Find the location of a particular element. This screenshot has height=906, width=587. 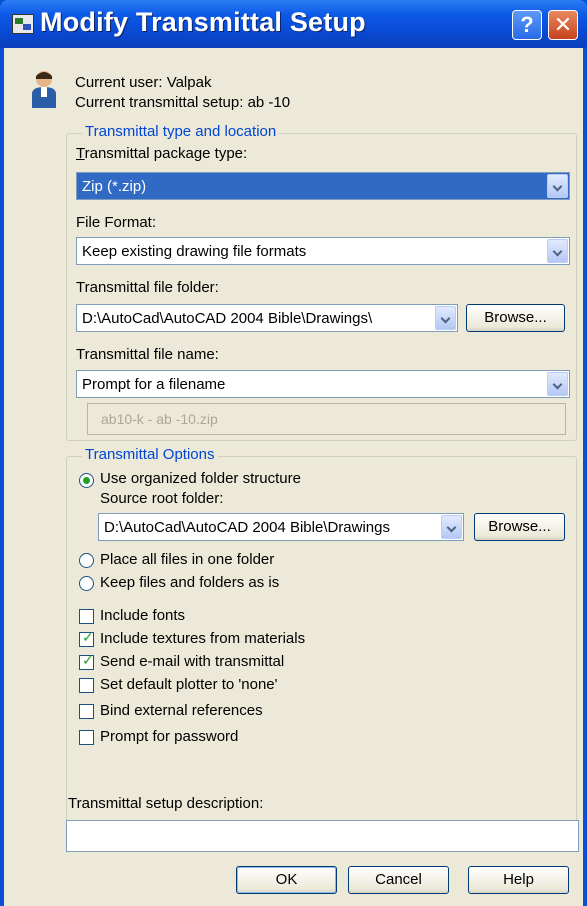

keep-files-radio is located at coordinates (86, 583).